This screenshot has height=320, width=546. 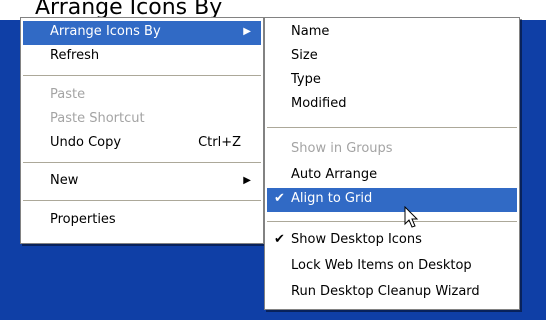 I want to click on menu-item-label: Run Desktop Cleanup Wizard, so click(x=385, y=291).